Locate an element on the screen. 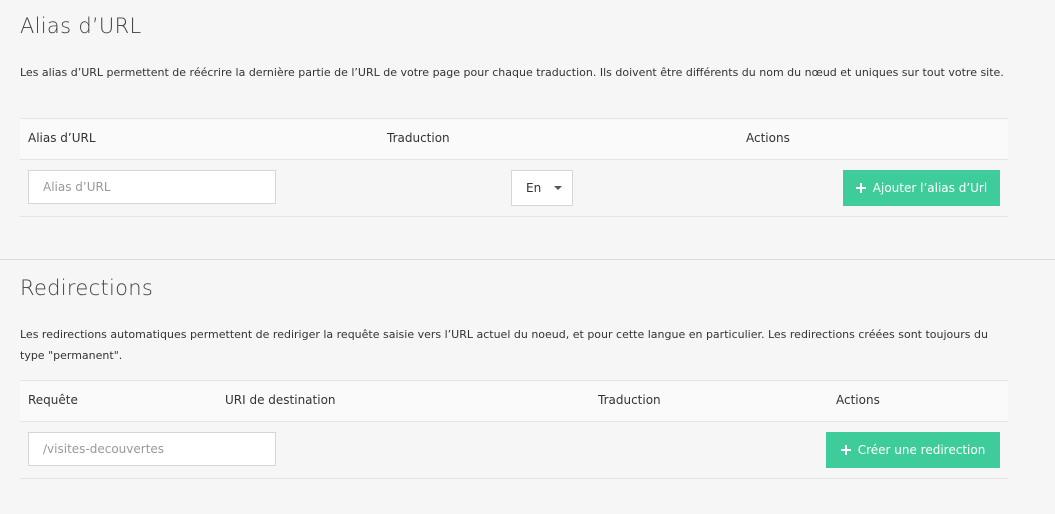 Image resolution: width=1055 pixels, height=514 pixels. alias-input is located at coordinates (152, 187).